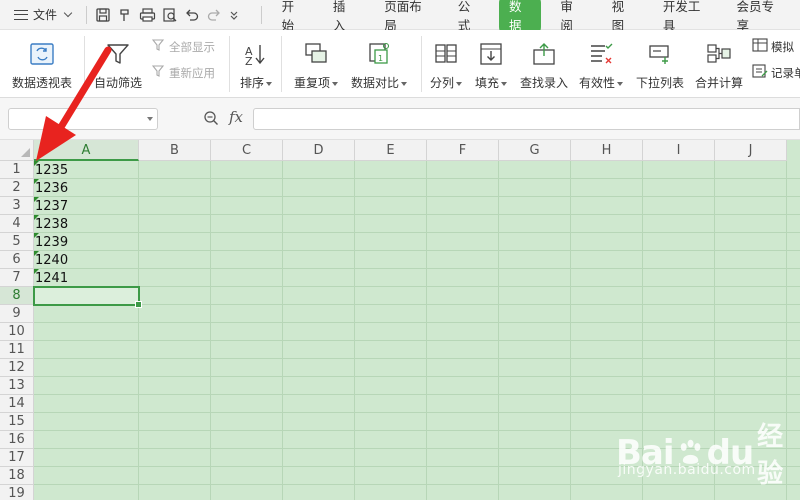  I want to click on column-header-e: E, so click(391, 150).